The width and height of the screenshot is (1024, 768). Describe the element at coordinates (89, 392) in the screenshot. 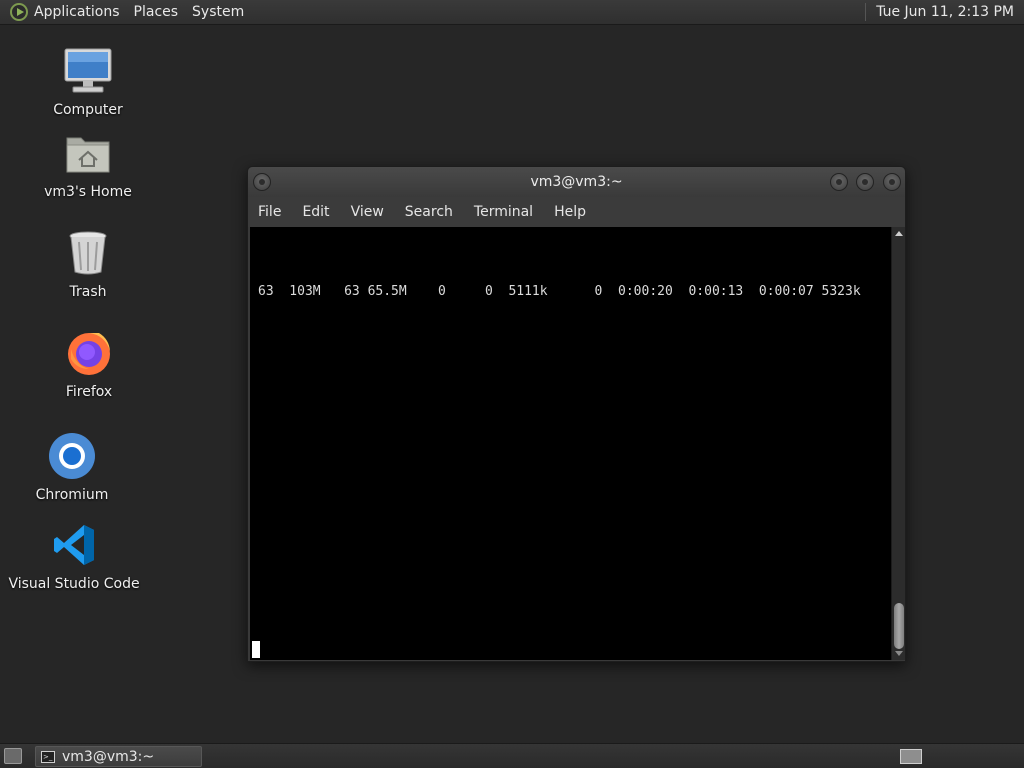

I see `desktop-icon-label: Firefox` at that location.